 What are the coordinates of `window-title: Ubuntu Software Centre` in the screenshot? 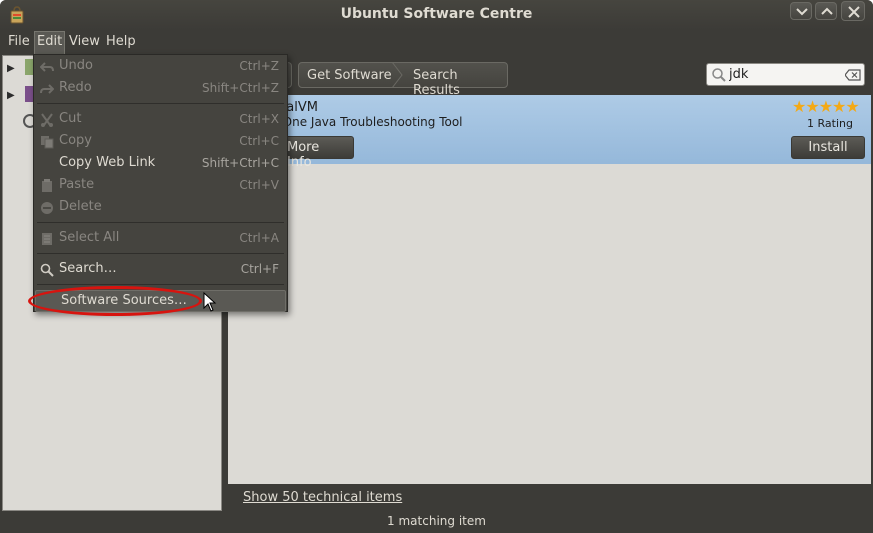 It's located at (436, 14).